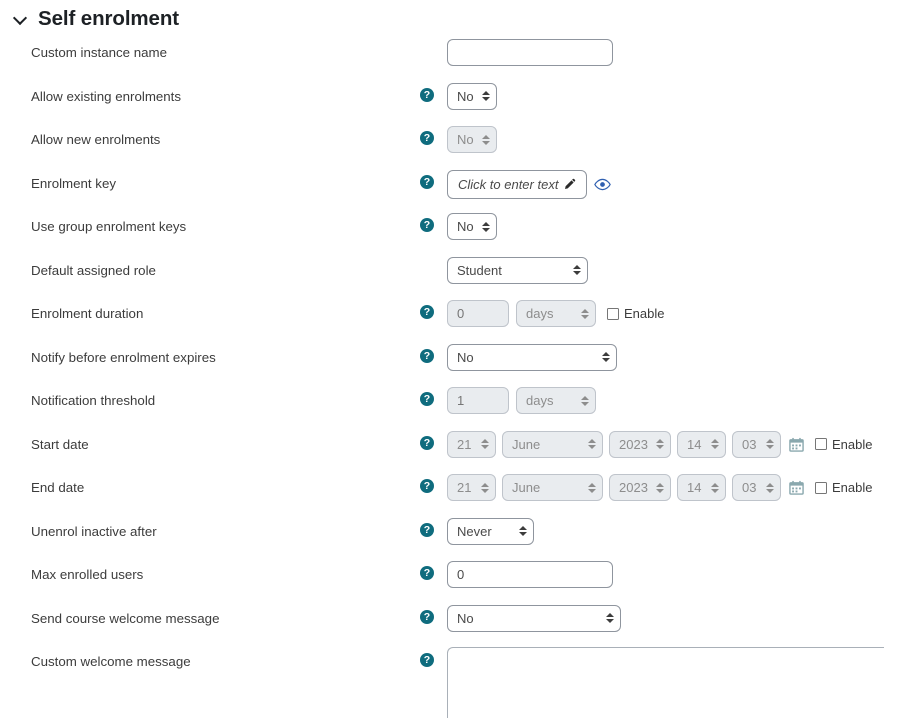  What do you see at coordinates (843, 444) in the screenshot?
I see `start-date-enable-group: Enable` at bounding box center [843, 444].